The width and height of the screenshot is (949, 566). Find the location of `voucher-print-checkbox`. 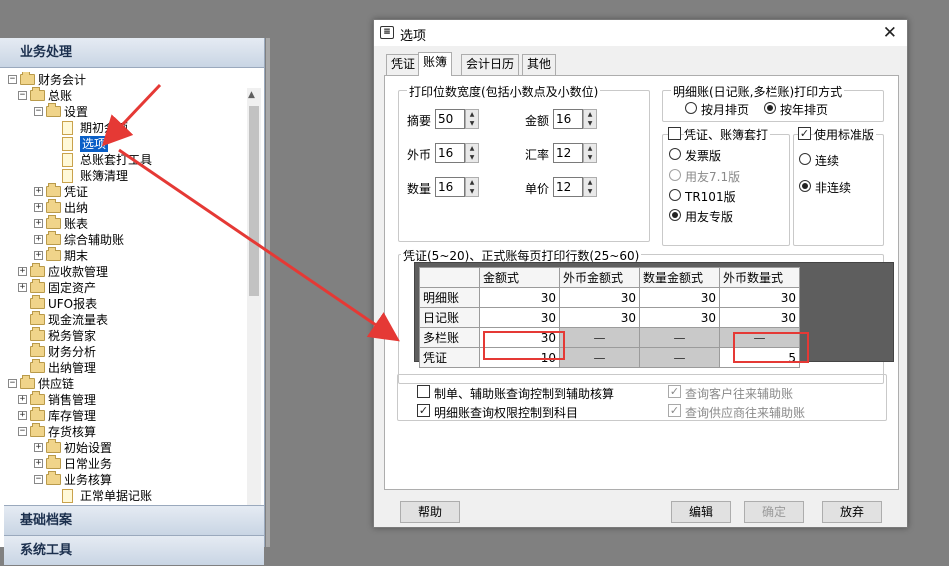

voucher-print-checkbox is located at coordinates (674, 133).